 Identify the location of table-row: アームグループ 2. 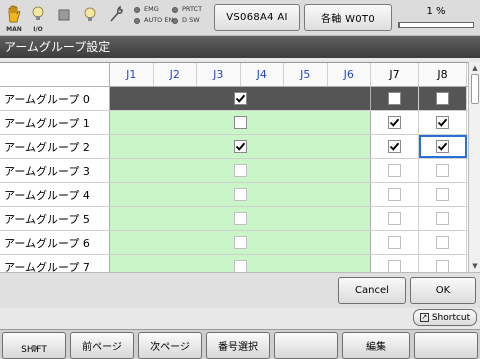
(234, 147).